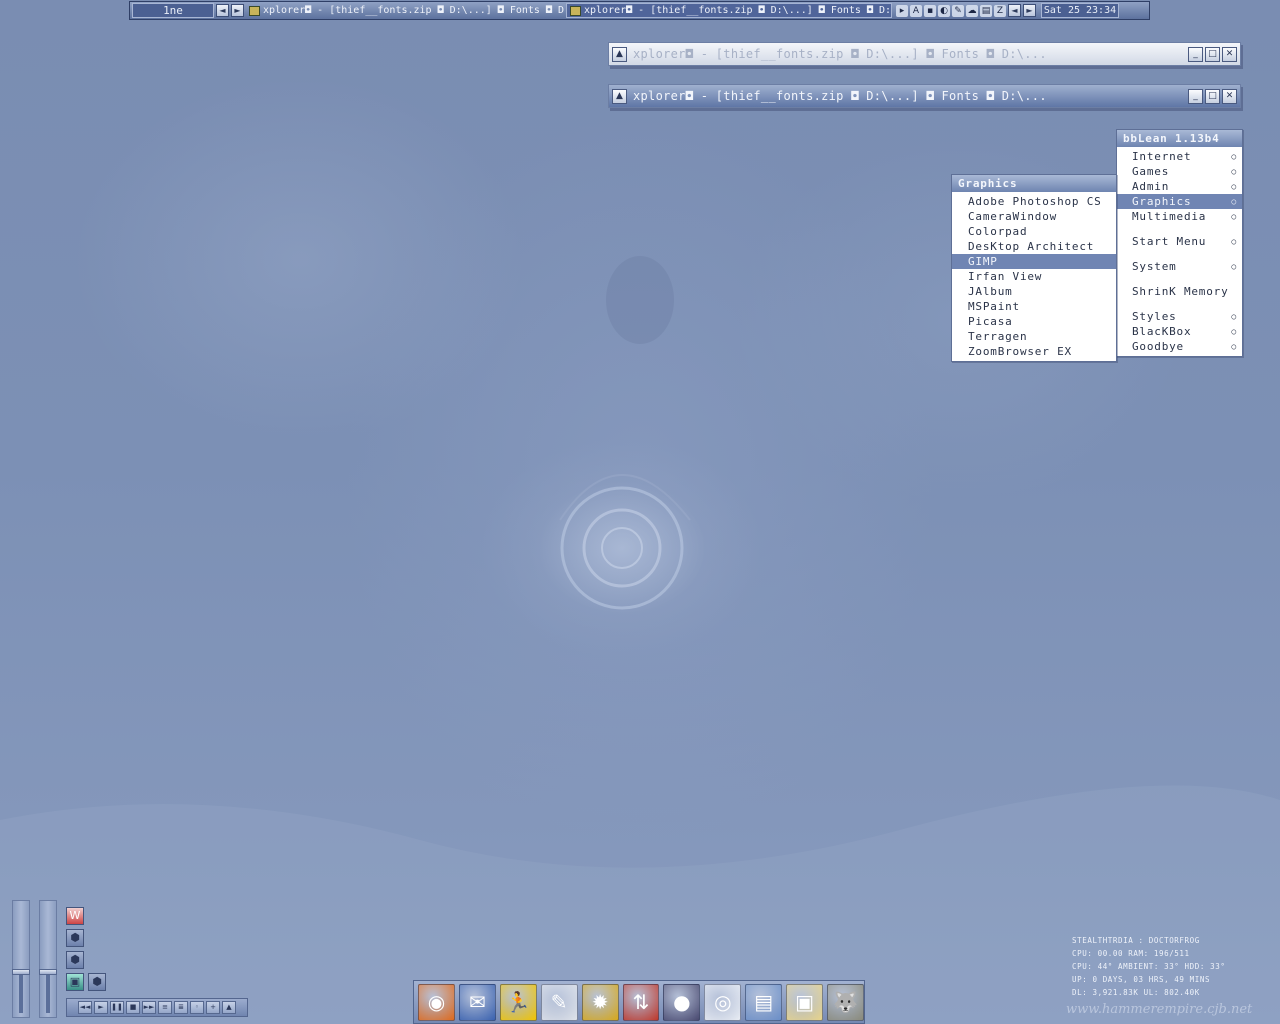  What do you see at coordinates (1179, 216) in the screenshot?
I see `menu-item-multimedia: Multimedia ○` at bounding box center [1179, 216].